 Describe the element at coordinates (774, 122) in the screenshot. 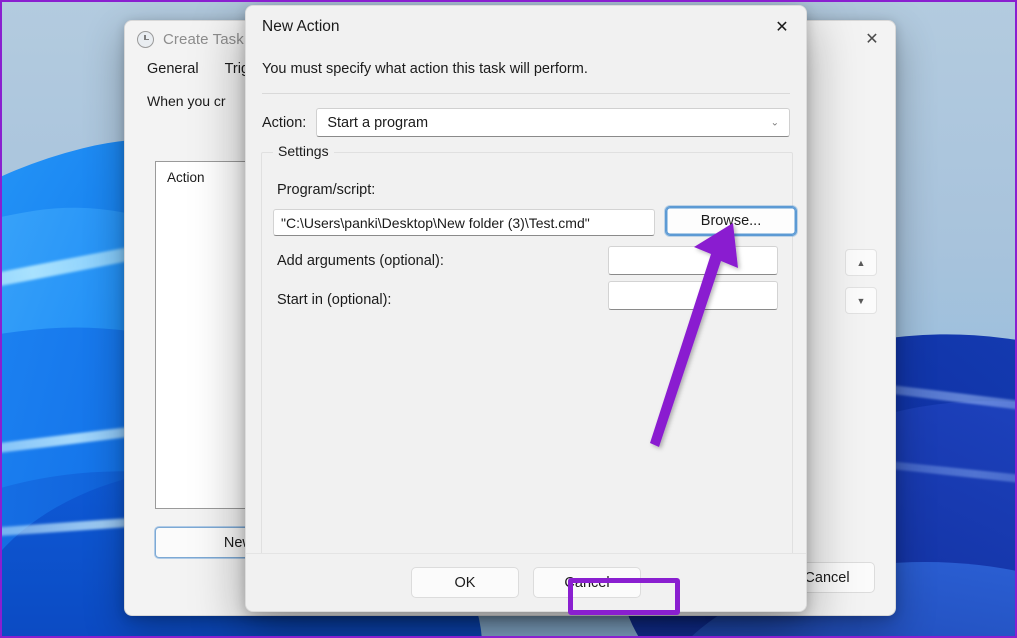

I see `chevron-down-icon: ⌄` at that location.